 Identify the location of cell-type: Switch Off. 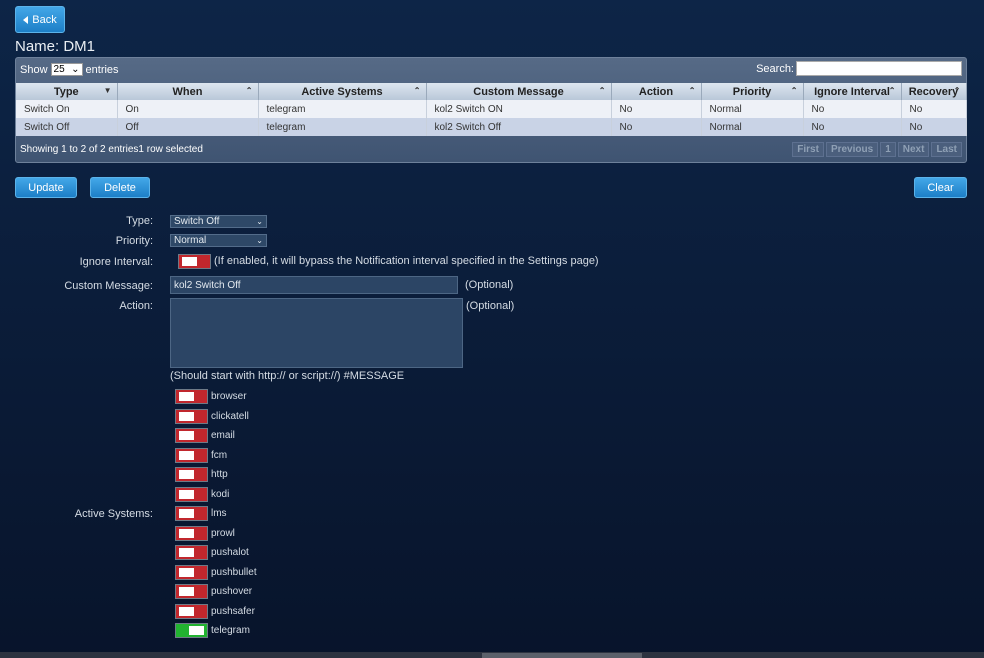
(67, 127).